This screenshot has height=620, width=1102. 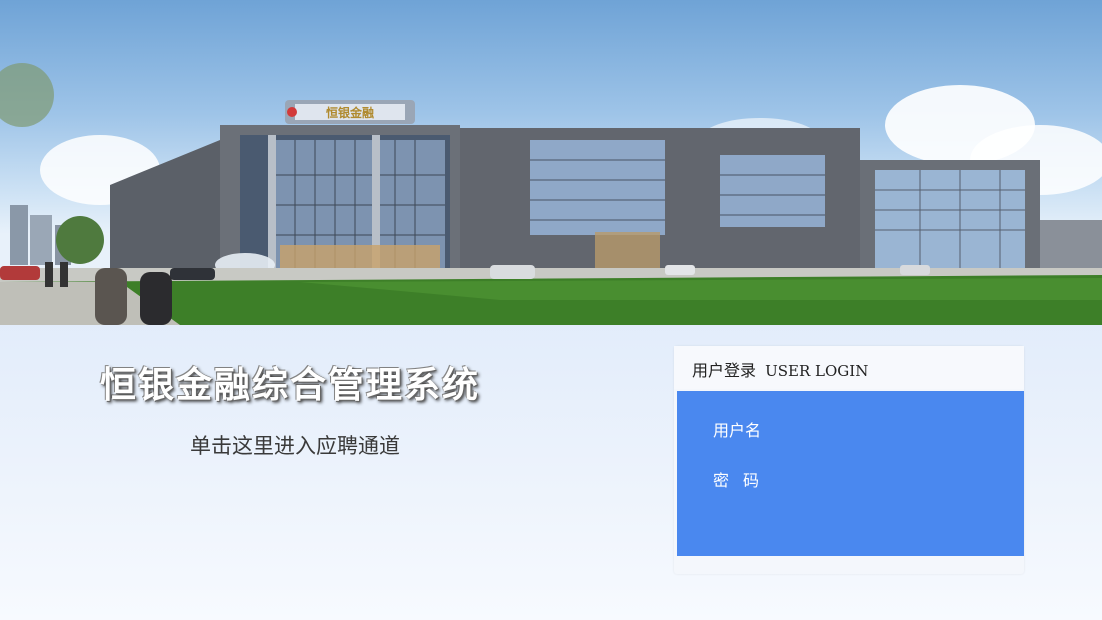 I want to click on recruitment-link: 单击这里进入应聘通道, so click(x=295, y=445).